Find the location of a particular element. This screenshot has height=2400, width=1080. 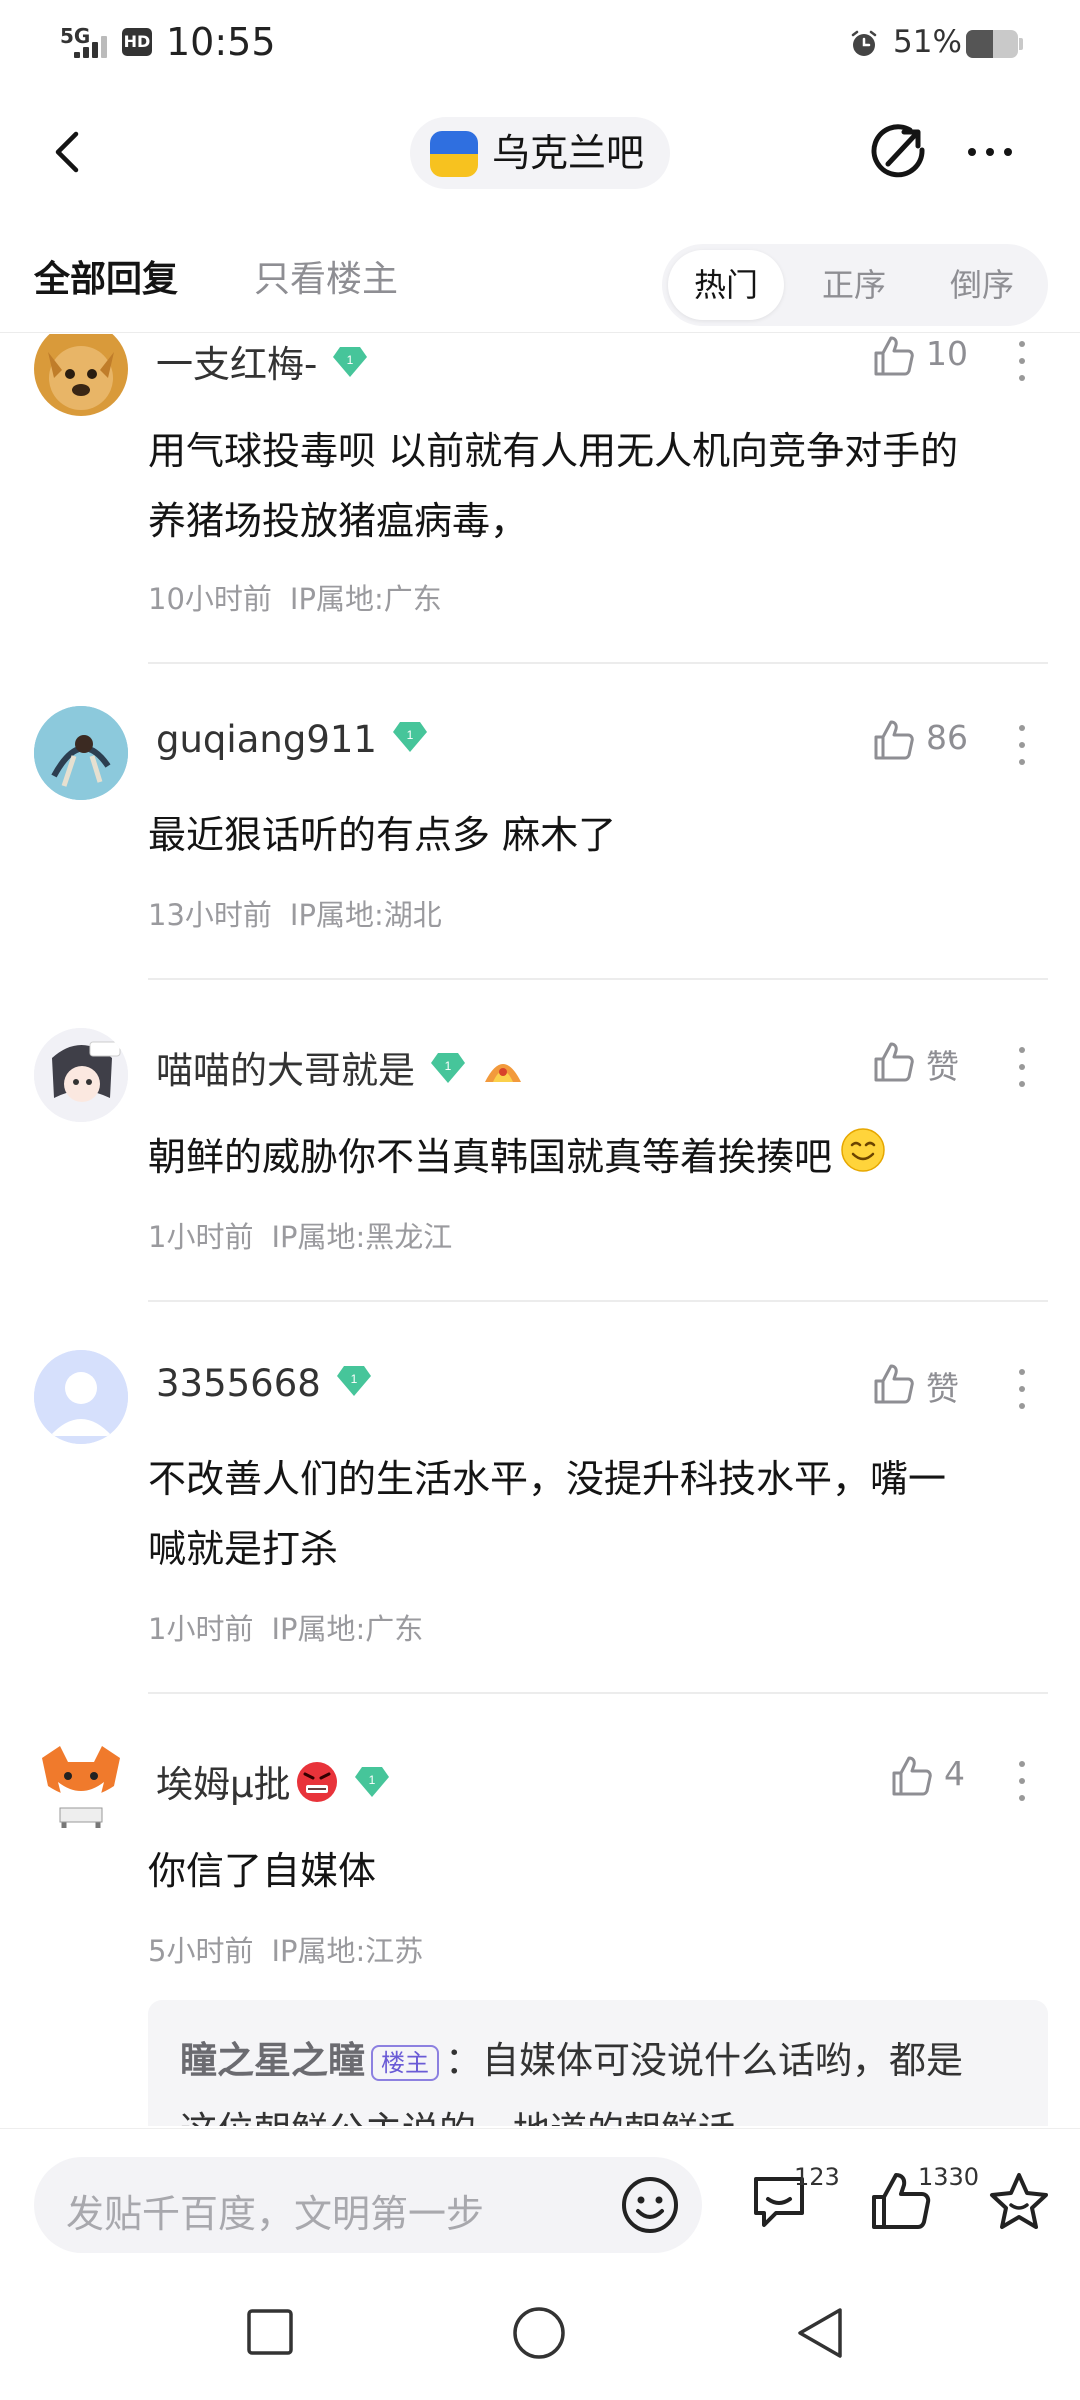

battery-icon is located at coordinates (992, 44).